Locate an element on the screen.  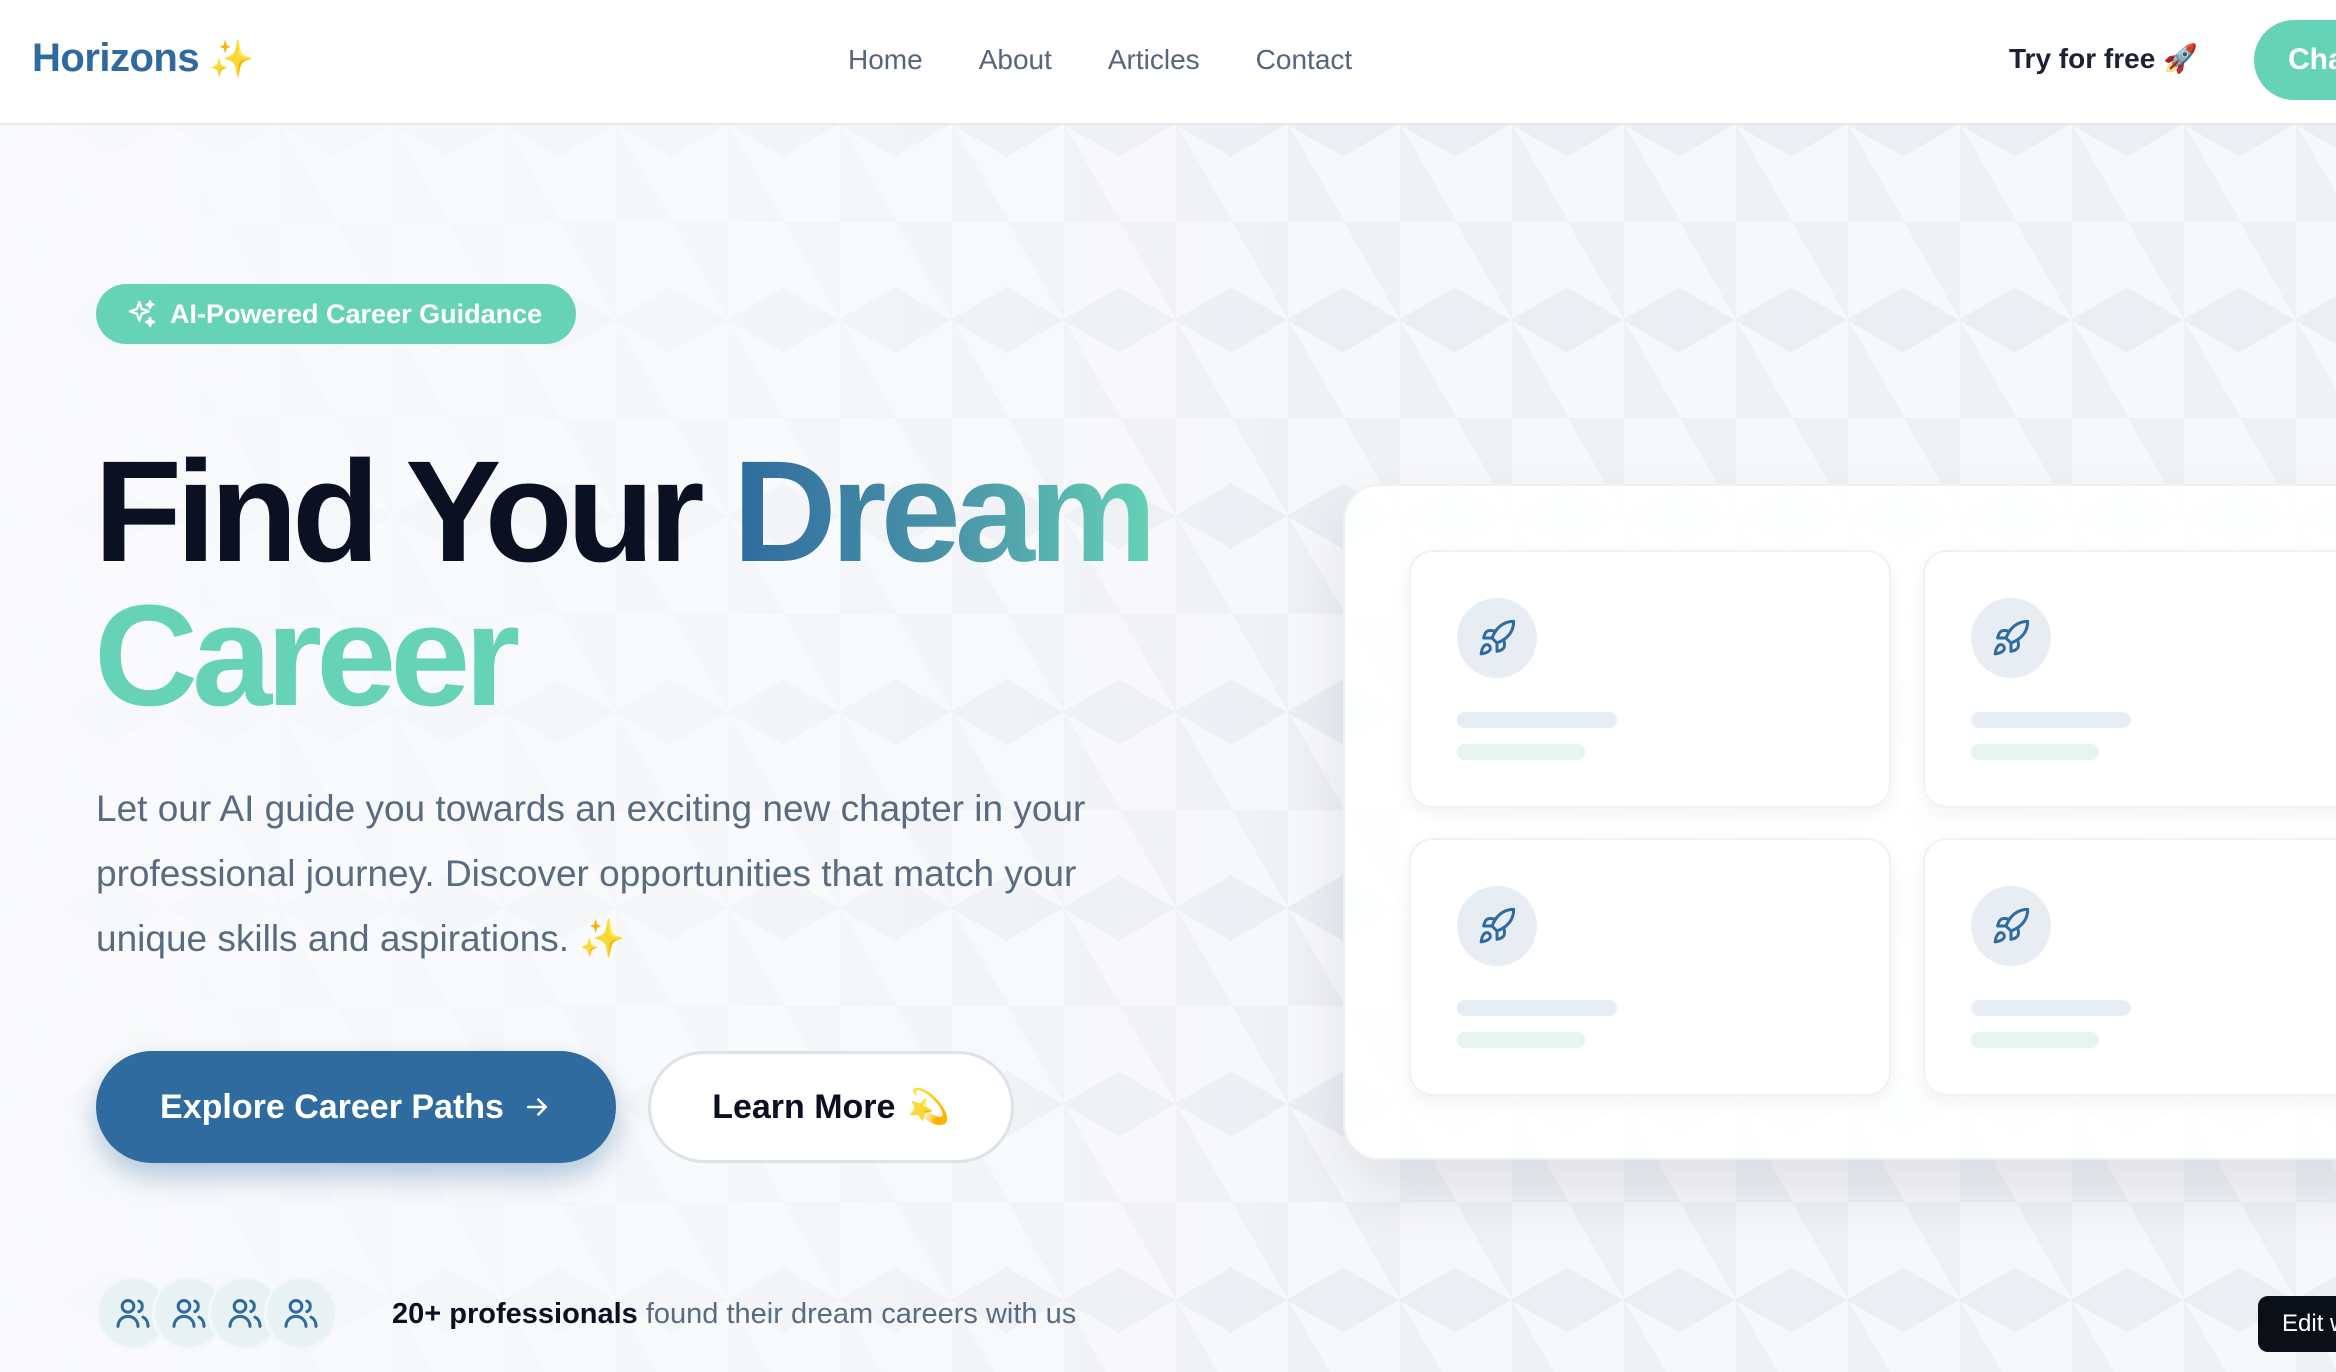
social-proof-suffix: found their dream careers with us is located at coordinates (857, 1314).